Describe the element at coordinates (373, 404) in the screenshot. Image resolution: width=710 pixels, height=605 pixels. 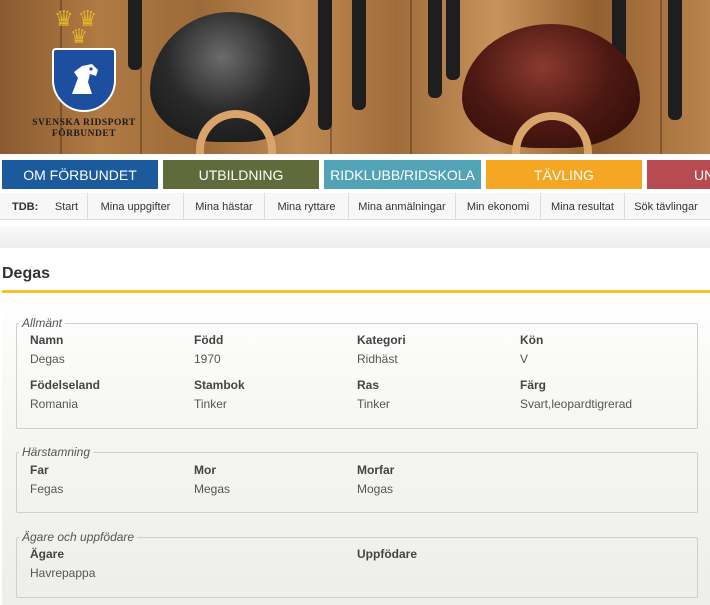
I see `field-value-ras: Tinker` at that location.